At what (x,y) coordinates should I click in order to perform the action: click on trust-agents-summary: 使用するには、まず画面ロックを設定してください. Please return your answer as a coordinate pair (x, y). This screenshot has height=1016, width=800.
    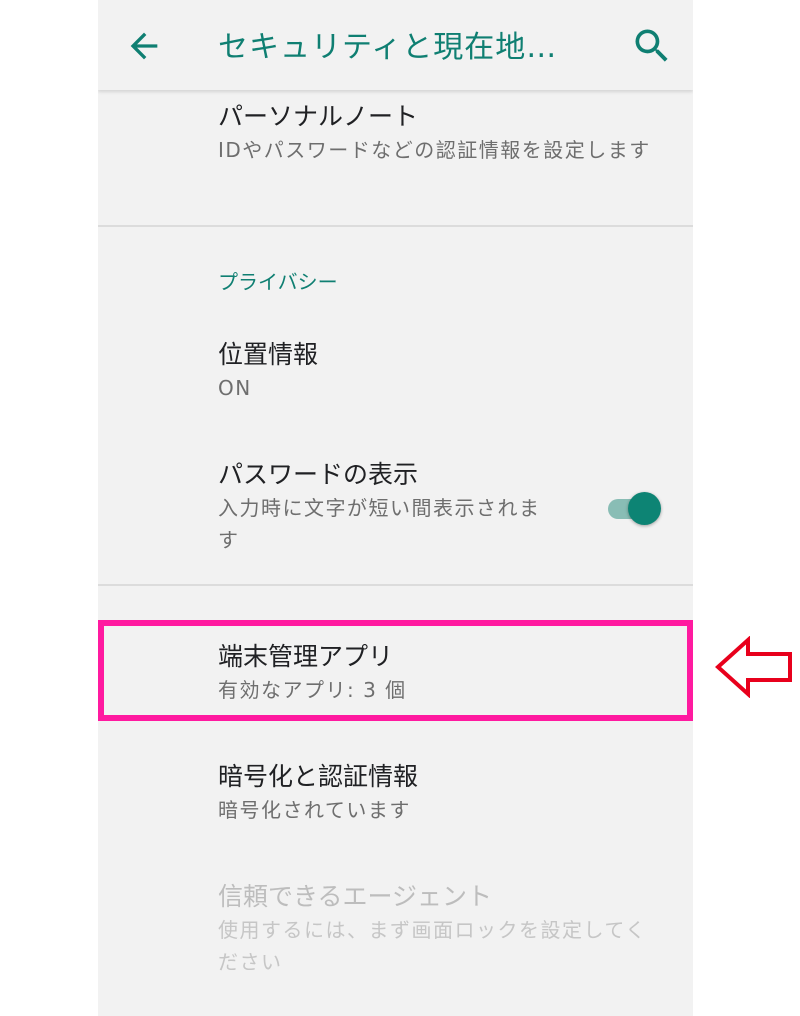
    Looking at the image, I should click on (432, 946).